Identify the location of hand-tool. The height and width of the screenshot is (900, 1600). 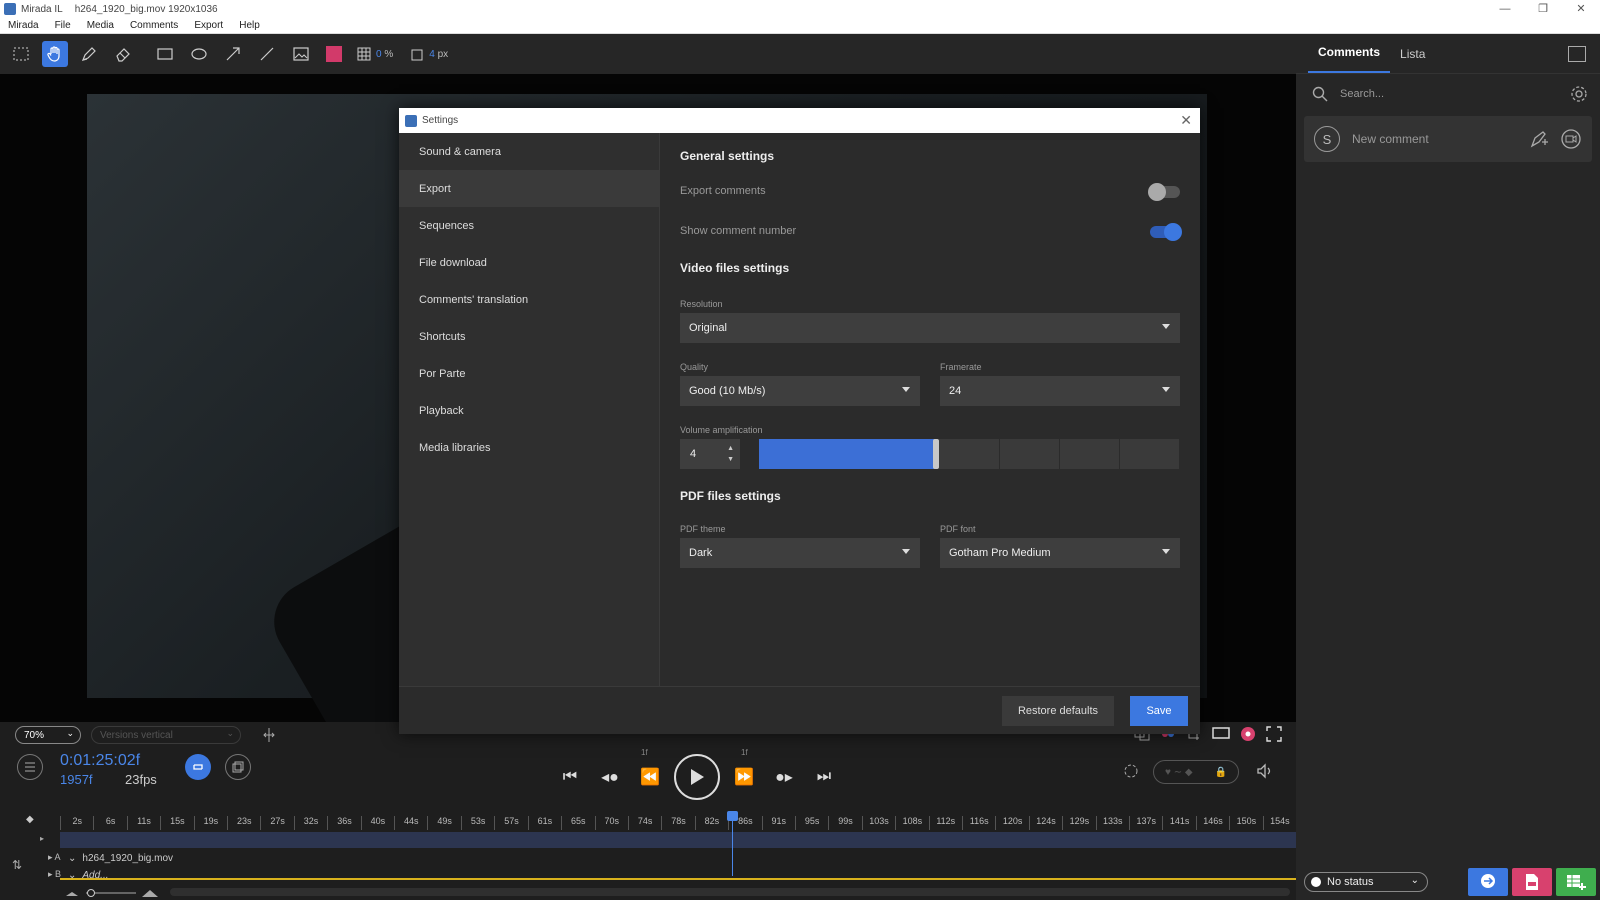
(55, 54).